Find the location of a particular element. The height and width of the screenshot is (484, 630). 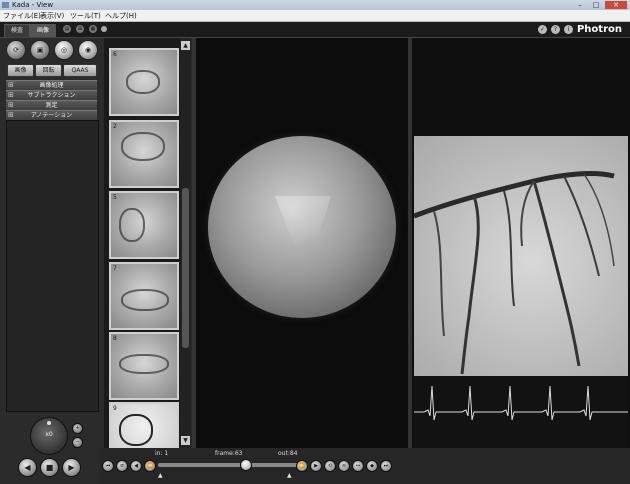

thumbnail: 5 is located at coordinates (144, 225).